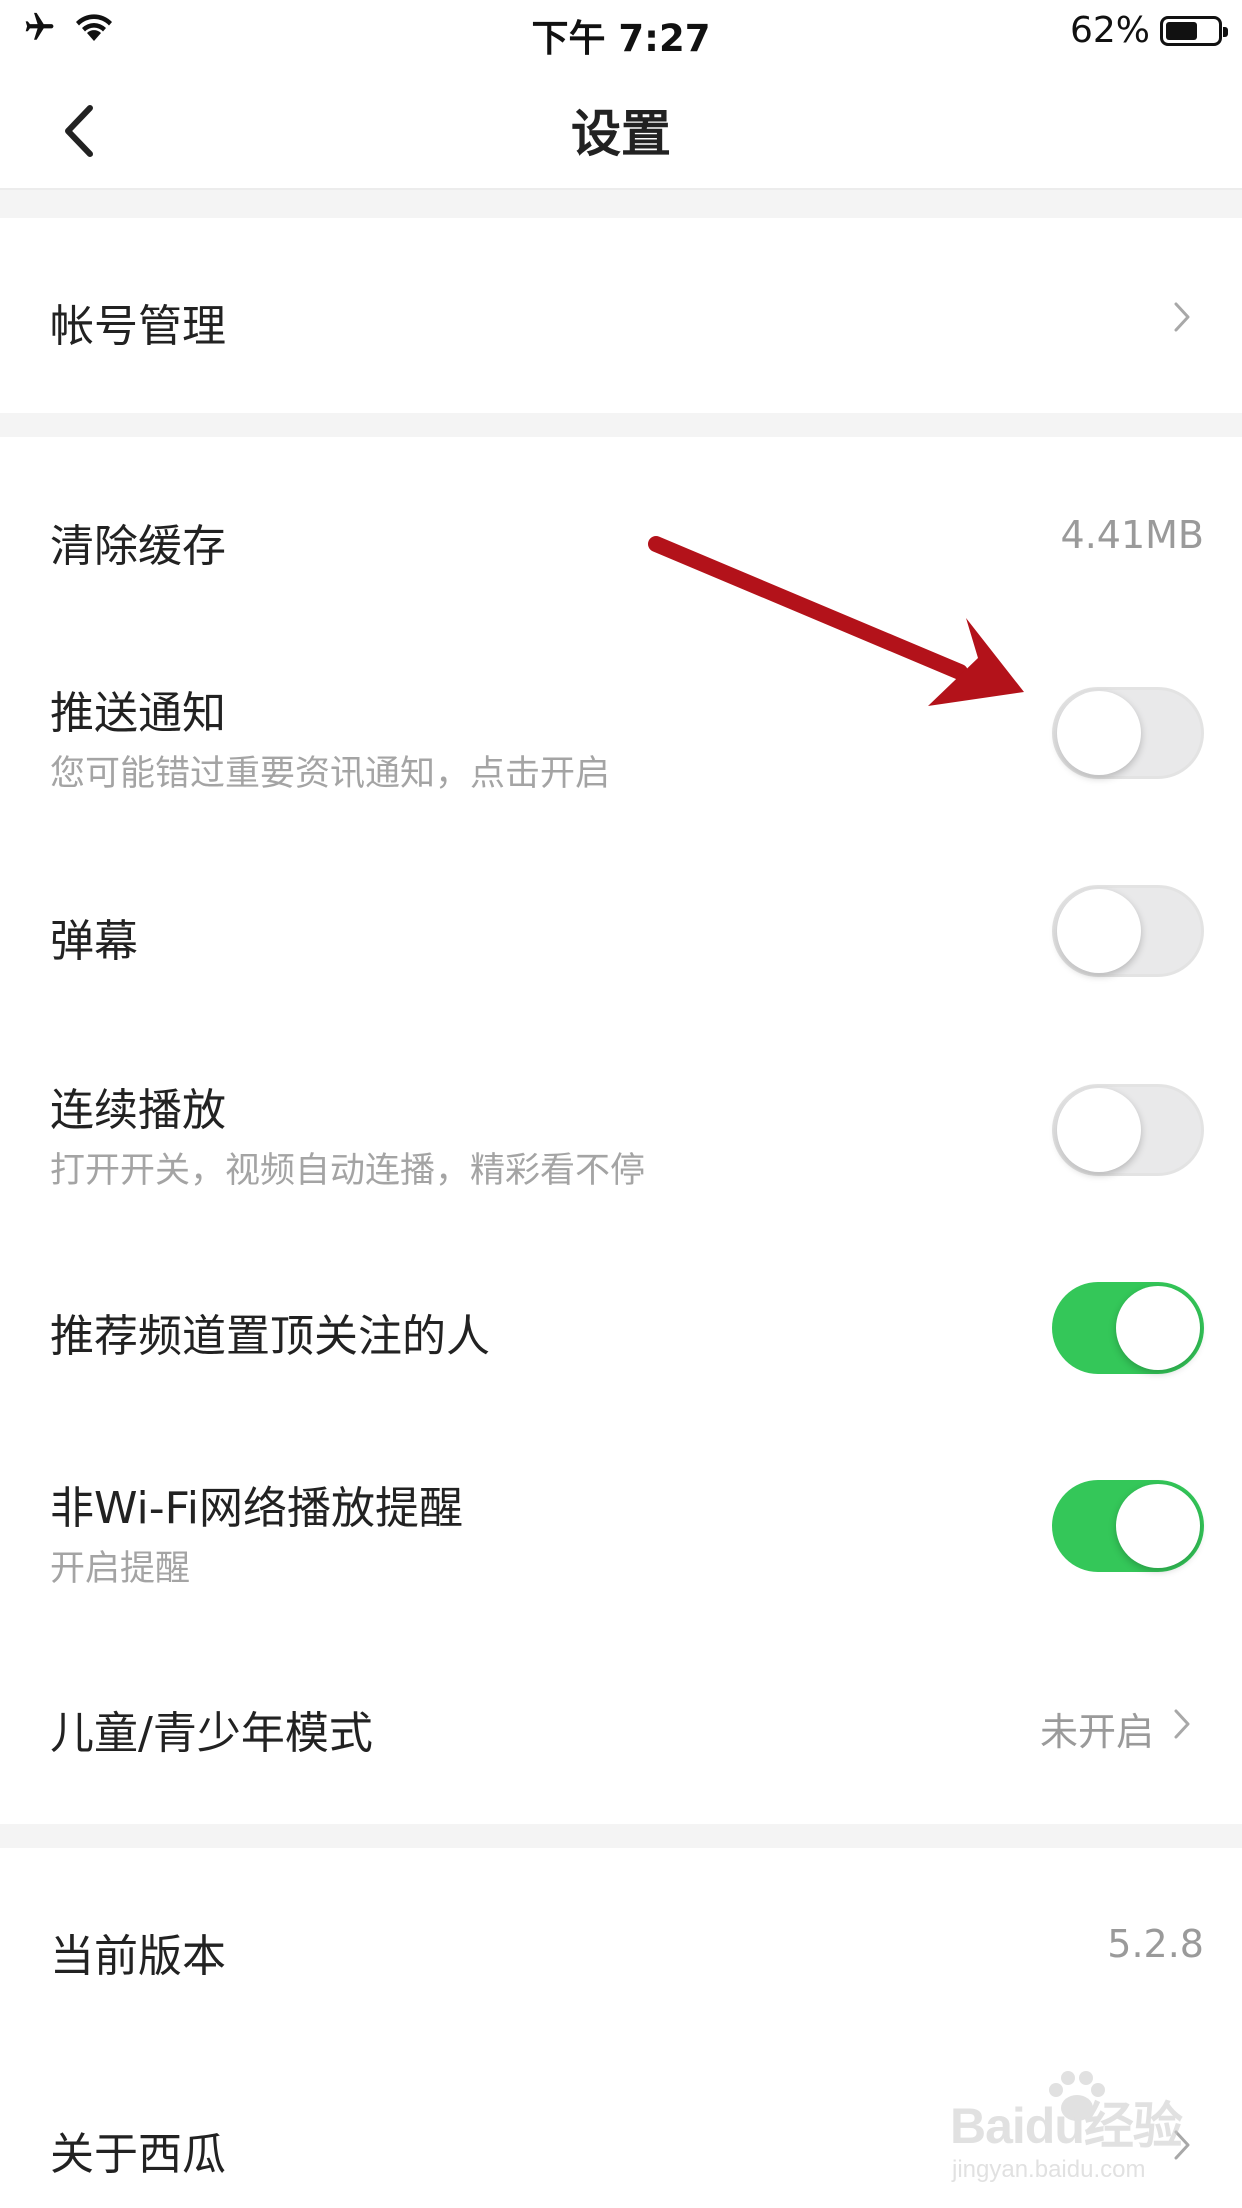 Image resolution: width=1242 pixels, height=2208 pixels. What do you see at coordinates (621, 1527) in the screenshot?
I see `row-non-wifi-reminder: 非Wi-Fi网络播放提醒 开启提醒` at bounding box center [621, 1527].